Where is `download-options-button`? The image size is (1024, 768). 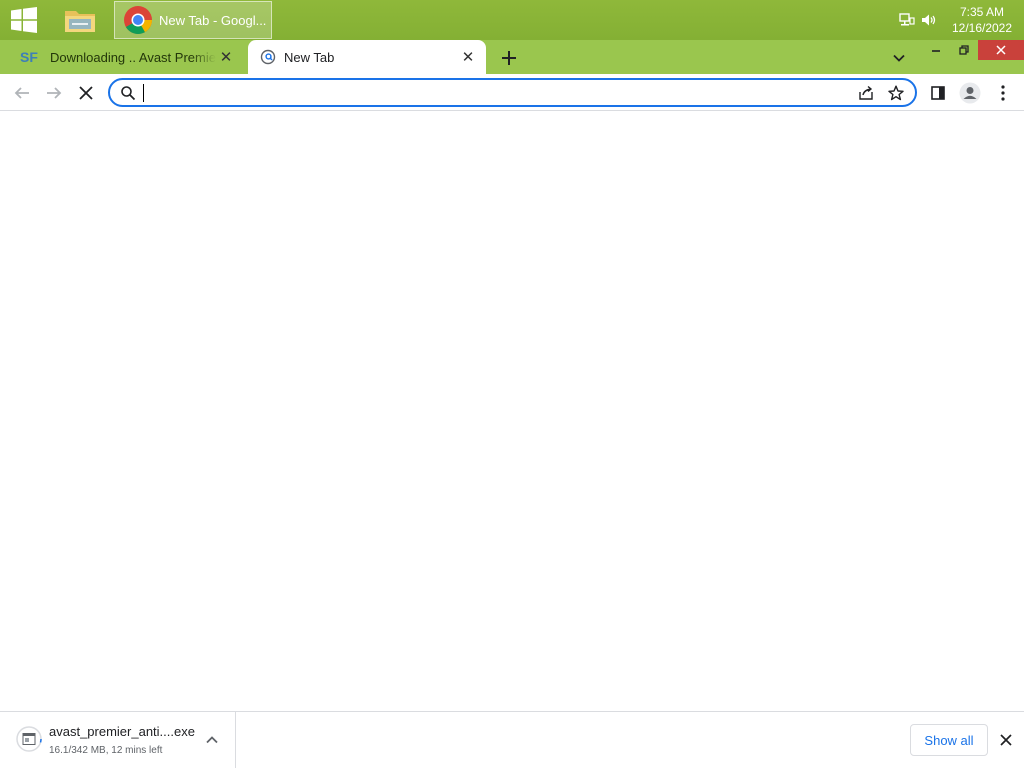 download-options-button is located at coordinates (212, 740).